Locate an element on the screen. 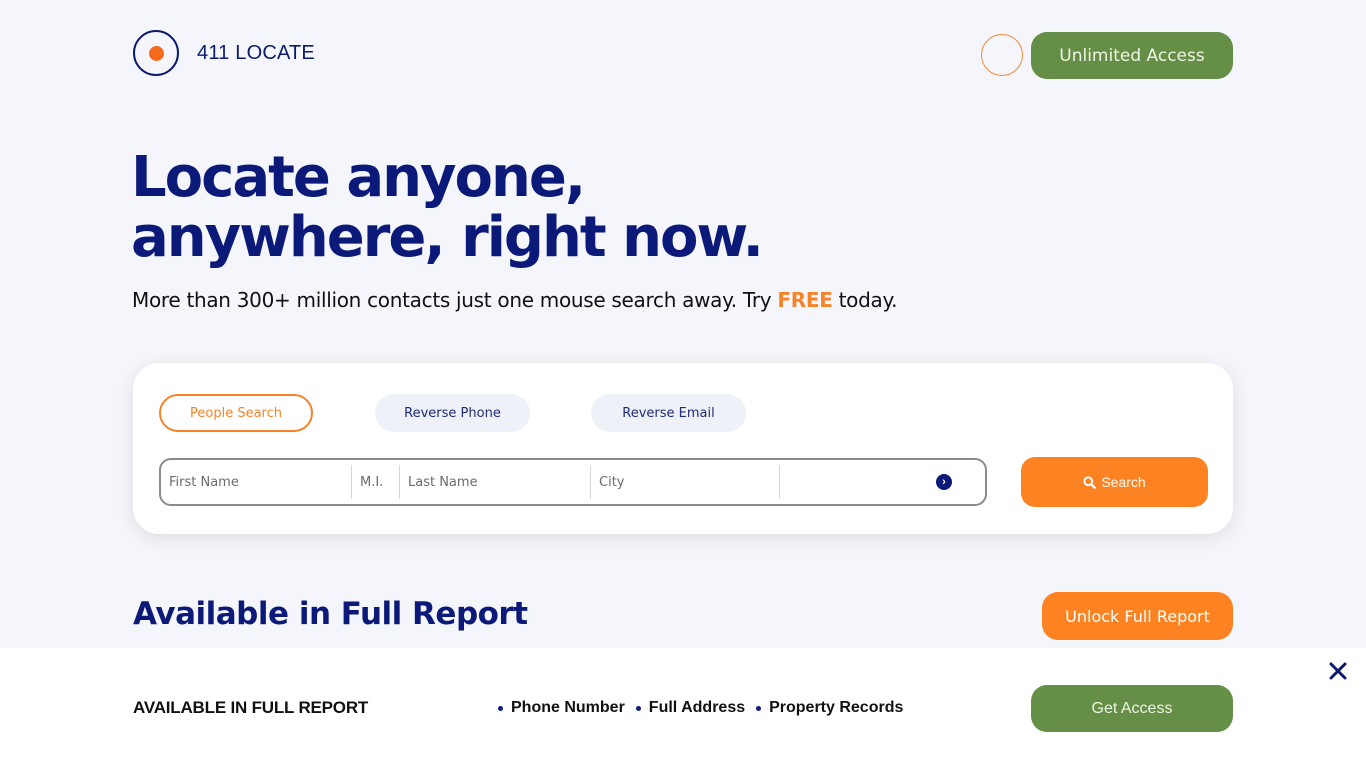 The width and height of the screenshot is (1366, 768). last-name-input is located at coordinates (495, 482).